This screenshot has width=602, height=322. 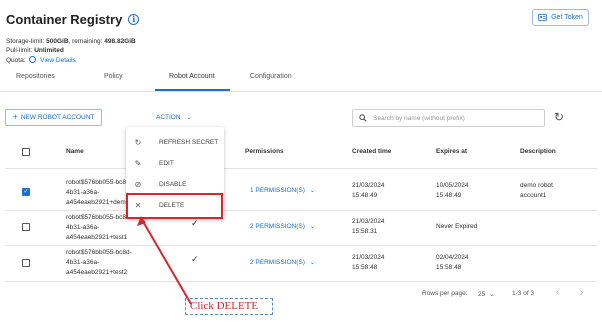 What do you see at coordinates (567, 17) in the screenshot?
I see `get-token-label: Get Token` at bounding box center [567, 17].